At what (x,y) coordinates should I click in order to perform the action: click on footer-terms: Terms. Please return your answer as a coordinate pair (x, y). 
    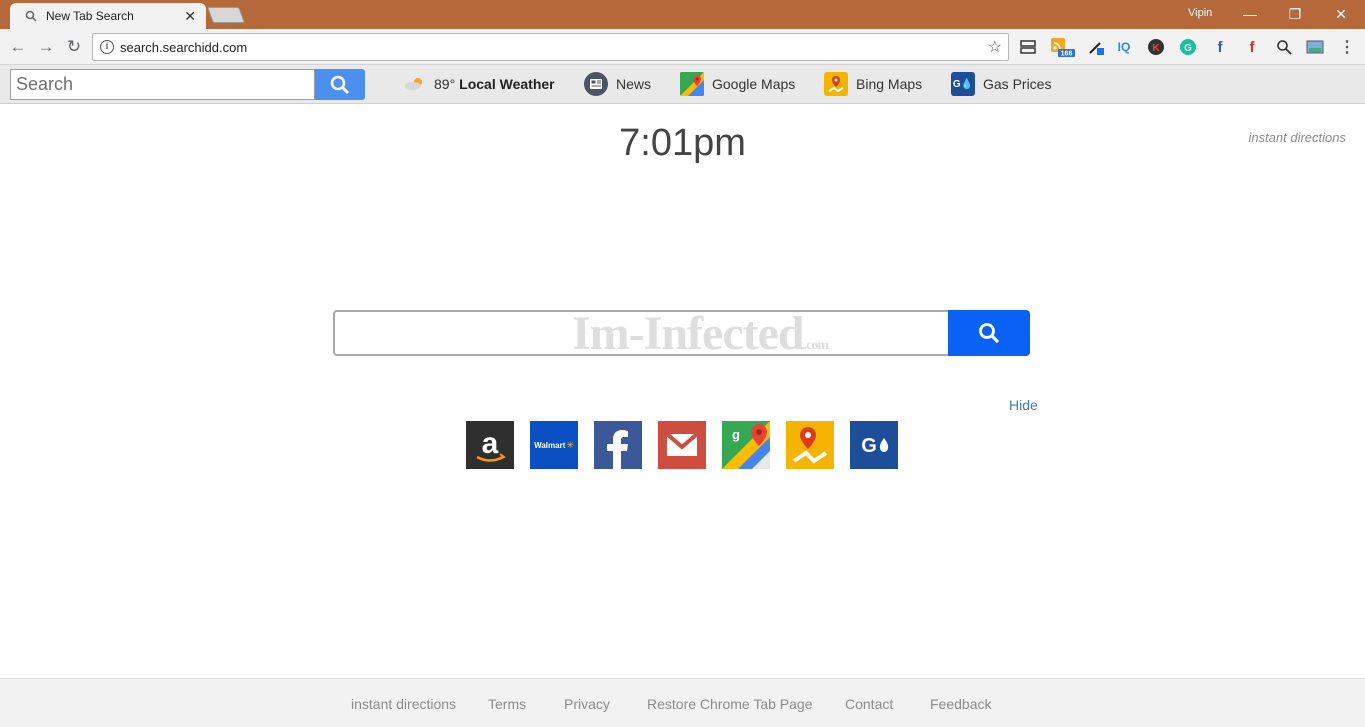
    Looking at the image, I should click on (507, 704).